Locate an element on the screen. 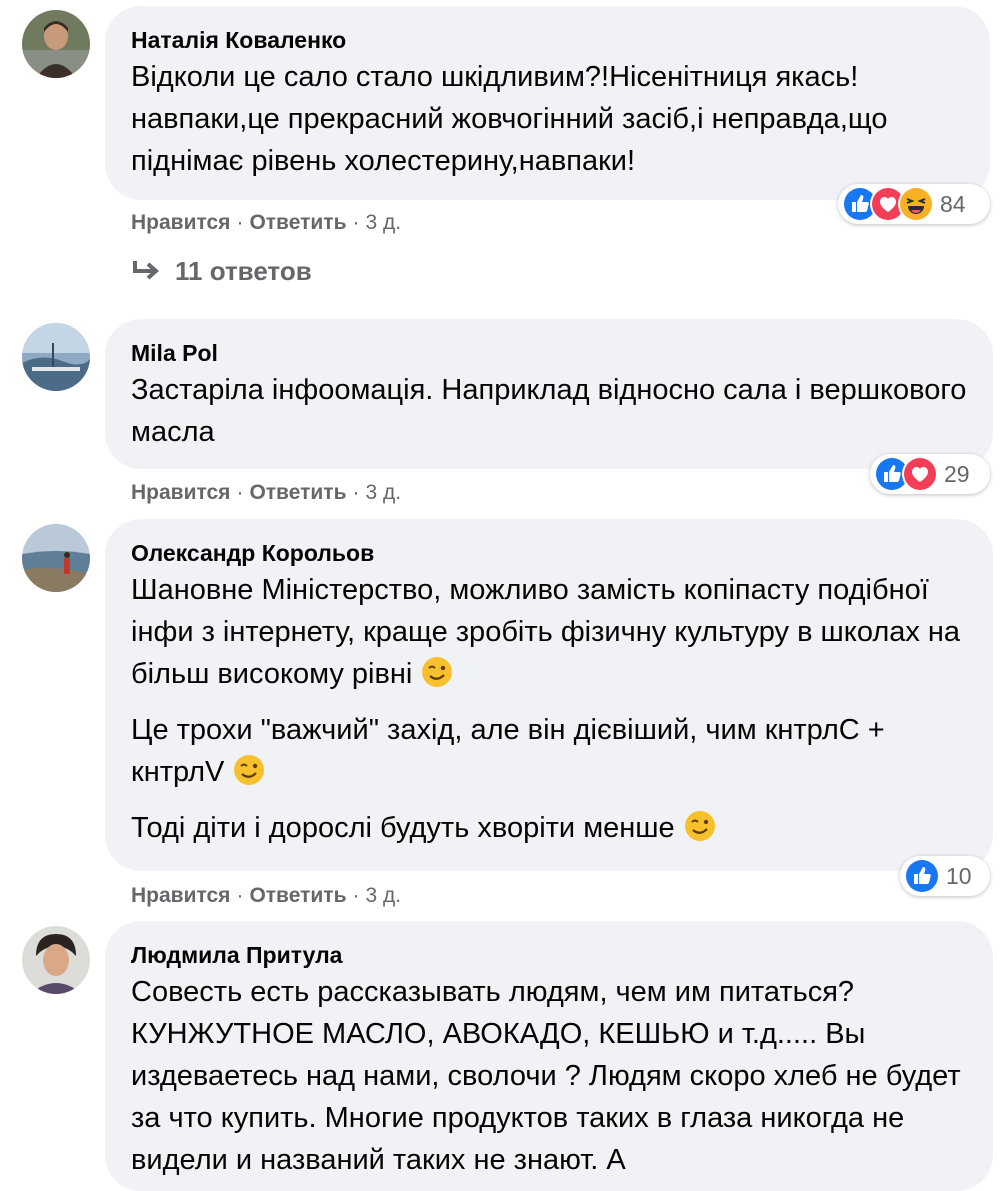 This screenshot has width=1000, height=1191. reply-arrow-icon is located at coordinates (146, 270).